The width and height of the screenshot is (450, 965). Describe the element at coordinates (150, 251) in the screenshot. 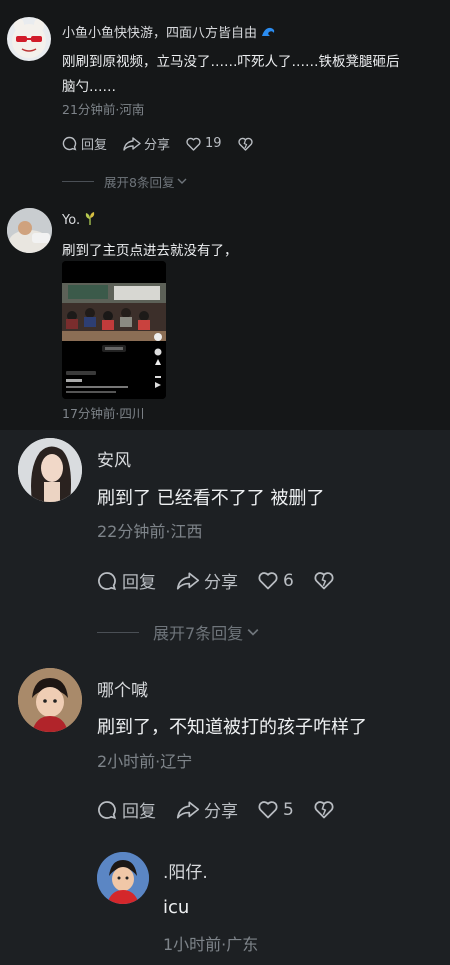

I see `comment-text: 刷到了主页点进去就没有了，` at that location.